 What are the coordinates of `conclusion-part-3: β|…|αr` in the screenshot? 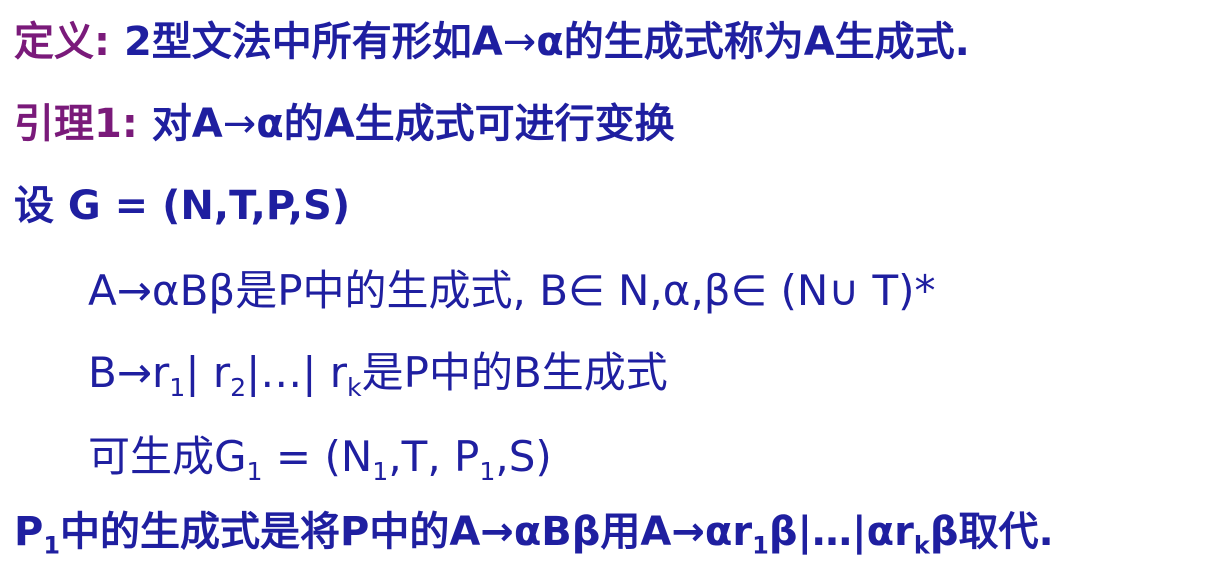 It's located at (841, 532).